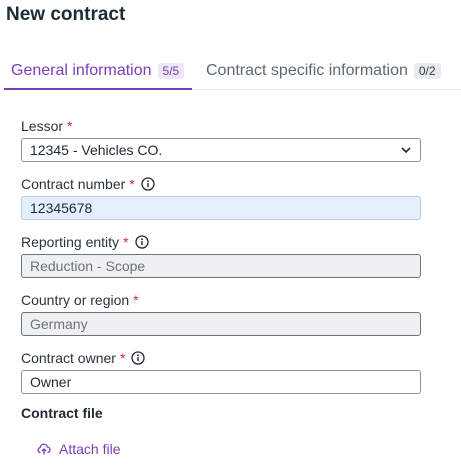  Describe the element at coordinates (221, 358) in the screenshot. I see `contract-owner-label: Contract owner *` at that location.